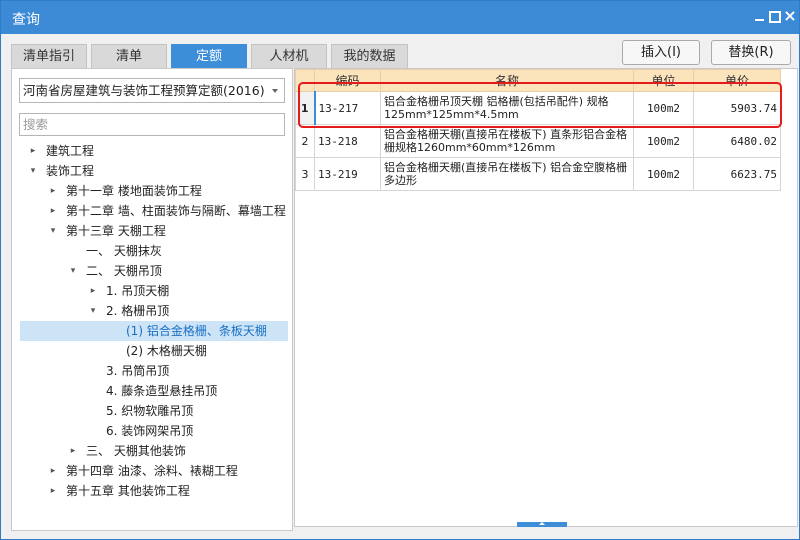  What do you see at coordinates (737, 108) in the screenshot?
I see `row-price: 5903.74` at bounding box center [737, 108].